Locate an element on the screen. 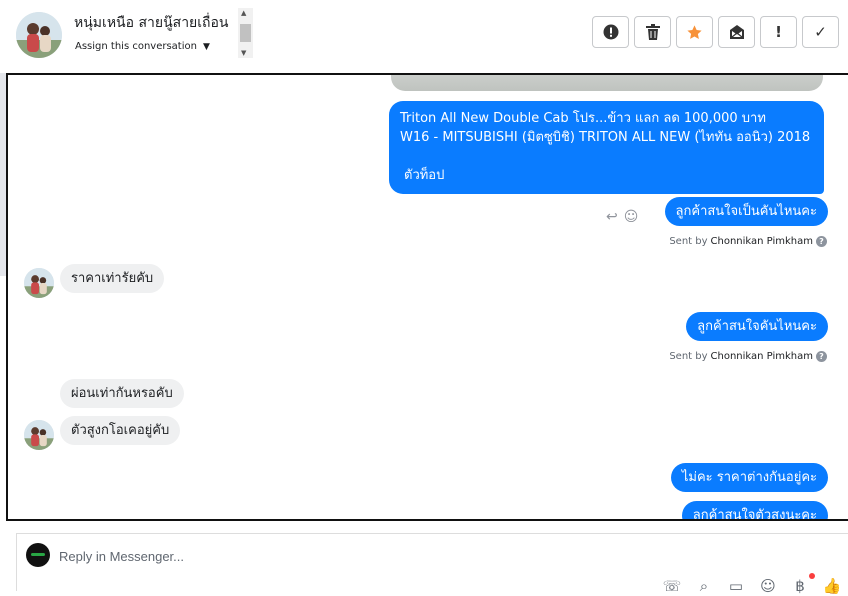 Image resolution: width=848 pixels, height=596 pixels. message-tools: ↩ ☺ is located at coordinates (622, 217).